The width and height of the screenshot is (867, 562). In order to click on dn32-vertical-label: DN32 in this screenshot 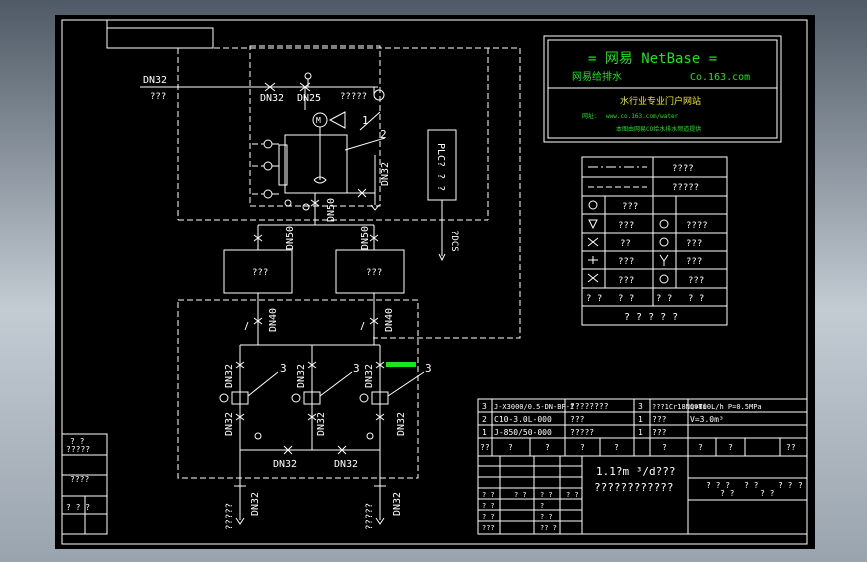, I will do `click(385, 174)`.